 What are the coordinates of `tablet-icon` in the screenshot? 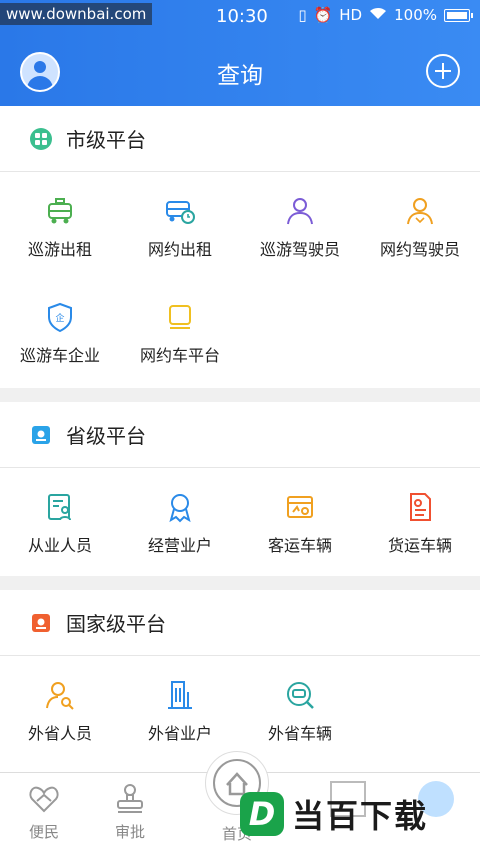 It's located at (180, 317).